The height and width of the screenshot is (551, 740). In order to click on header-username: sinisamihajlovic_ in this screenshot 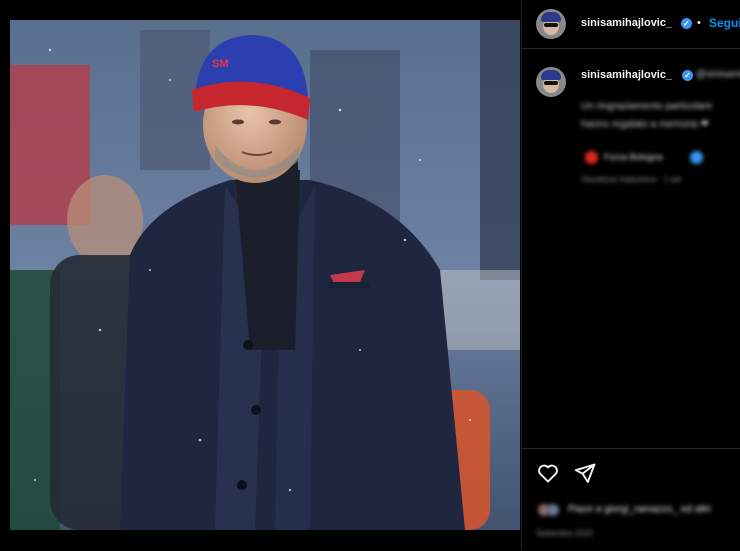, I will do `click(626, 23)`.